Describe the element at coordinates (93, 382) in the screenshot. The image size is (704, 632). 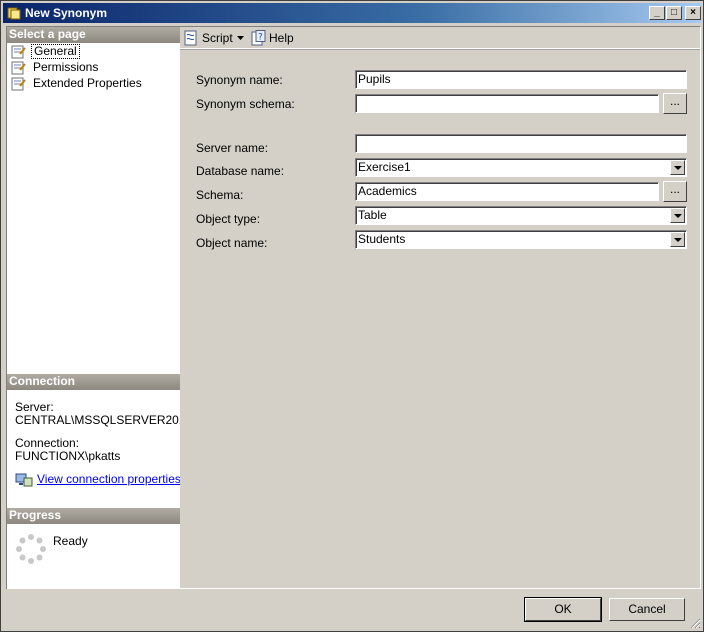
I see `connection-header: Connection` at that location.